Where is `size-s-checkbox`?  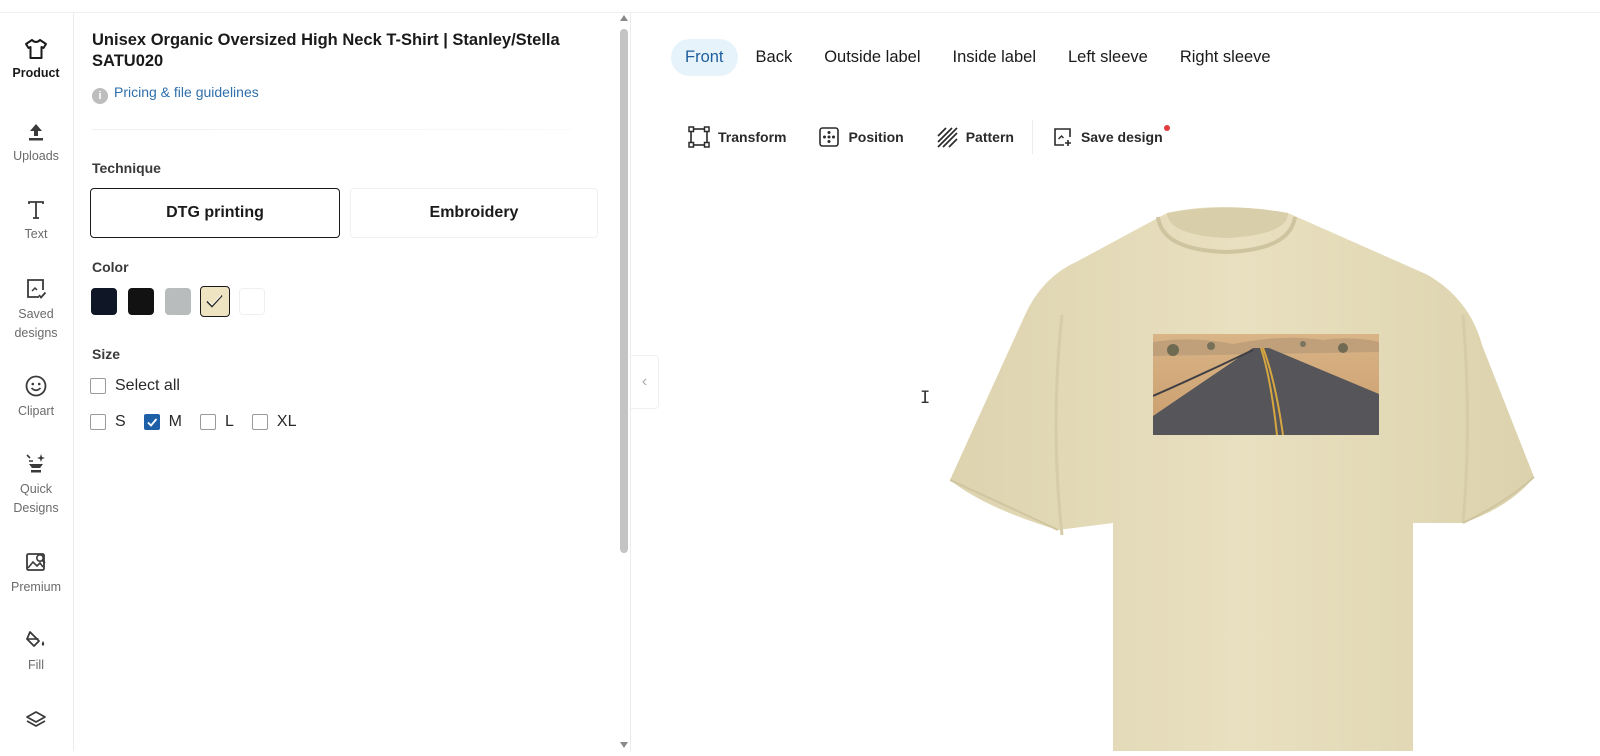
size-s-checkbox is located at coordinates (98, 422).